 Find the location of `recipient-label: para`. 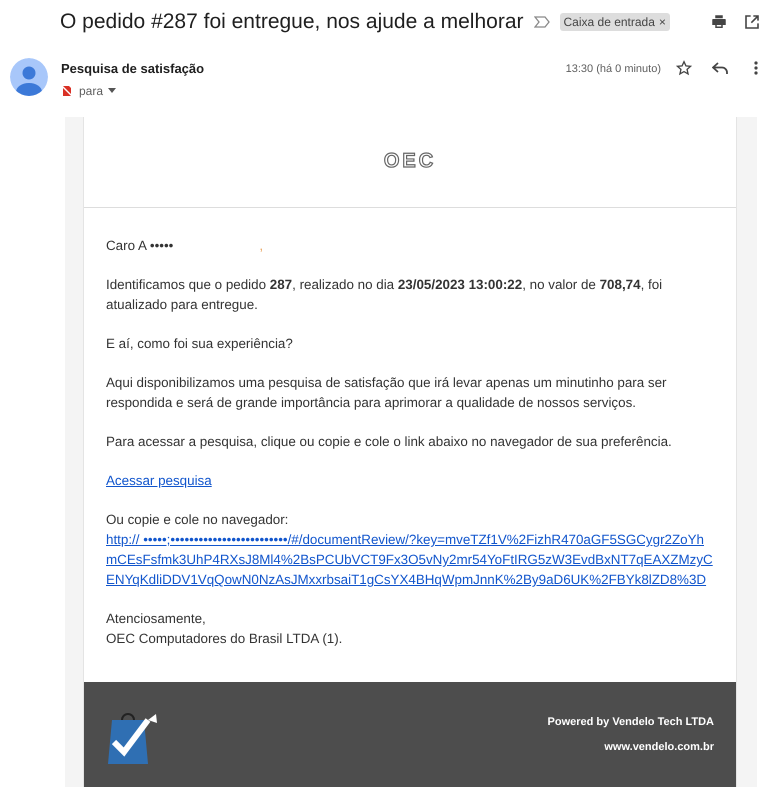

recipient-label: para is located at coordinates (91, 91).